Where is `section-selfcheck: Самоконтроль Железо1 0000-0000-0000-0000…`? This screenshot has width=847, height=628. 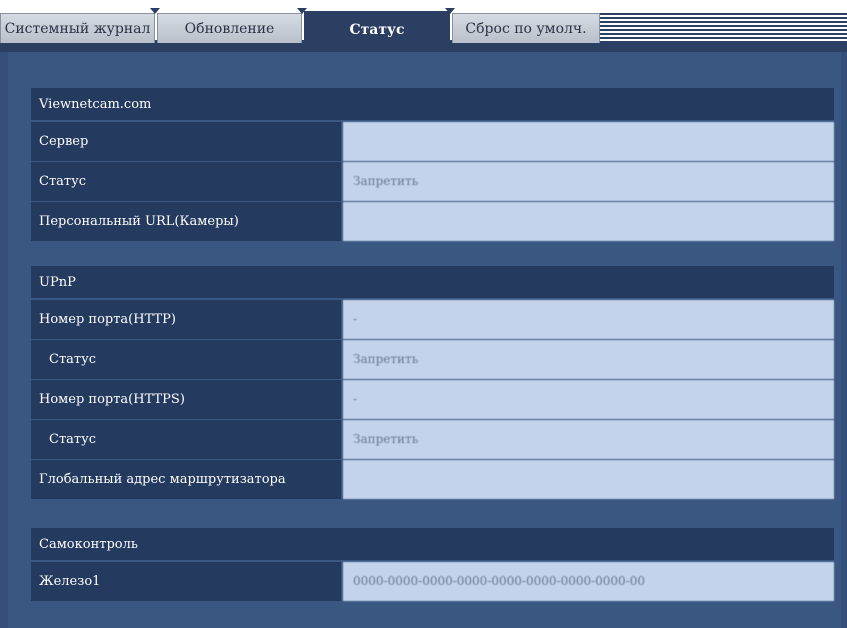 section-selfcheck: Самоконтроль Железо1 0000-0000-0000-0000… is located at coordinates (432, 565).